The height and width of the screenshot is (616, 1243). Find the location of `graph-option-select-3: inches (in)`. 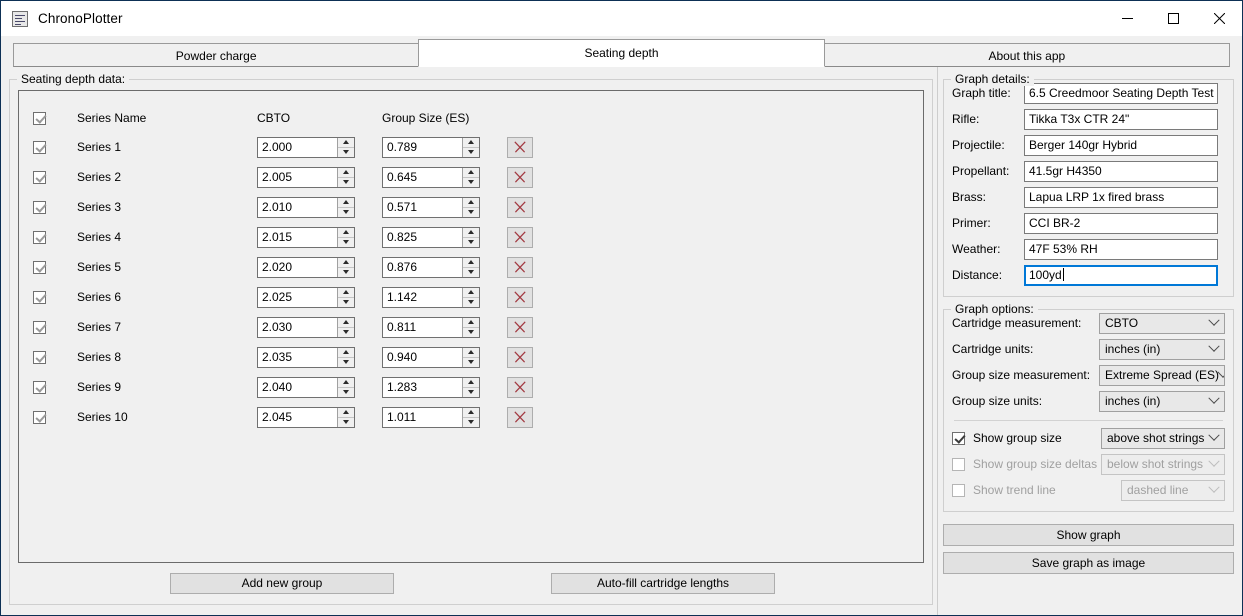

graph-option-select-3: inches (in) is located at coordinates (1162, 401).